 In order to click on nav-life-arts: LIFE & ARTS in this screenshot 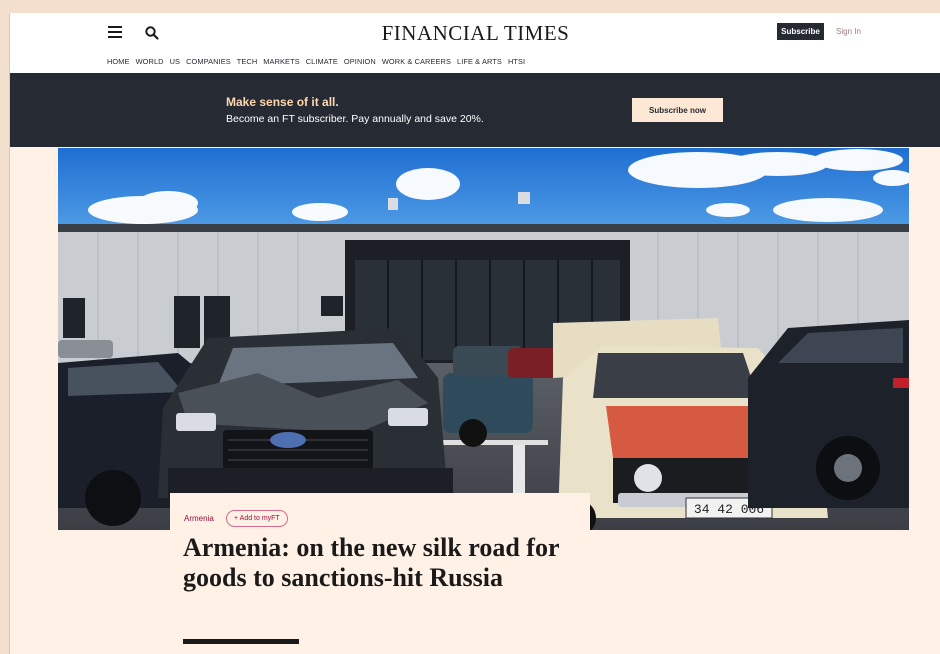, I will do `click(479, 61)`.